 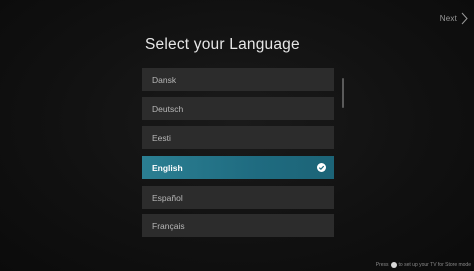 I want to click on remote-button-icon, so click(x=393, y=265).